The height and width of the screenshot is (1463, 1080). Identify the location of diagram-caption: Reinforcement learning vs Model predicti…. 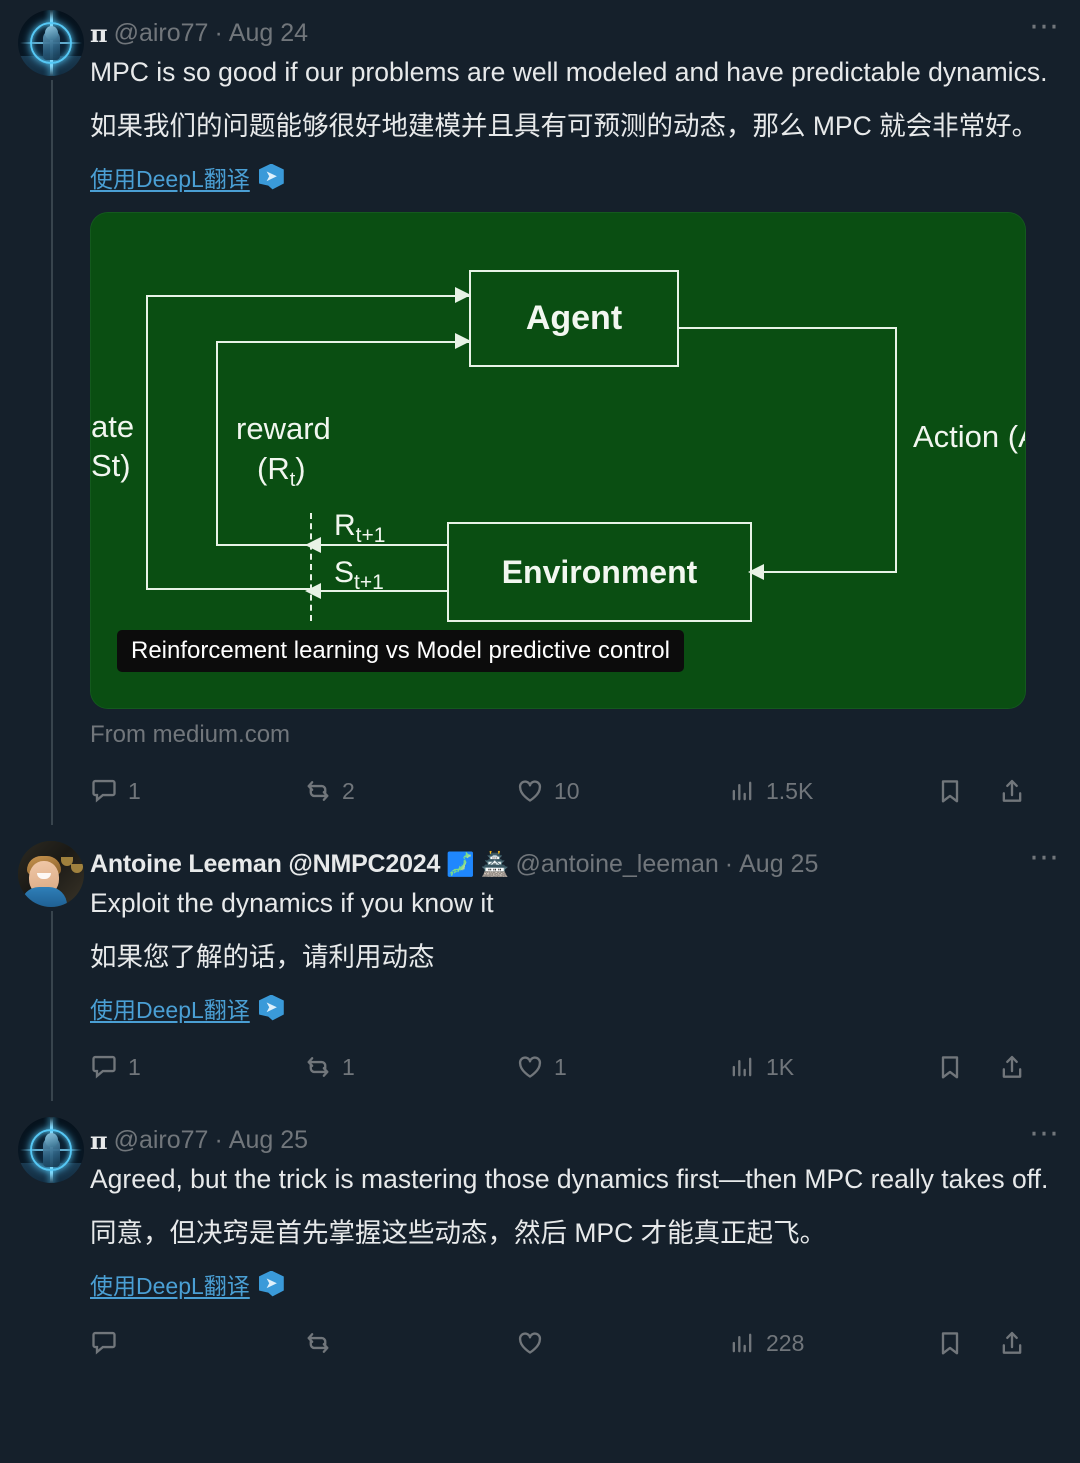
(400, 651).